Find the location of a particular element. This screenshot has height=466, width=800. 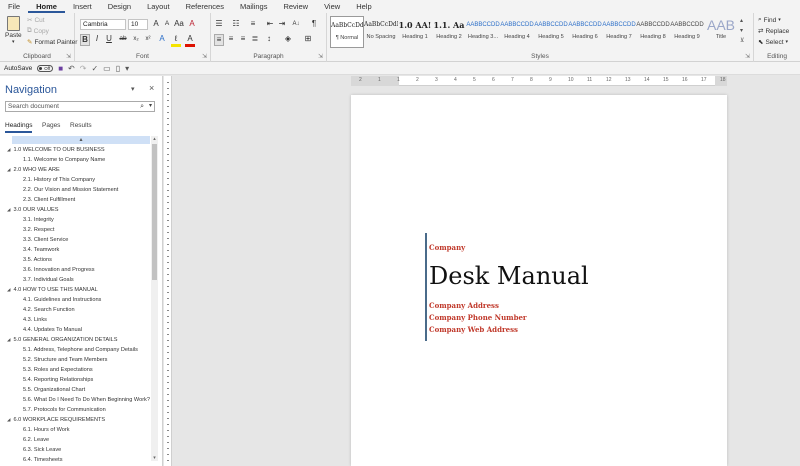

print-preview-icon: ▯ is located at coordinates (118, 68).